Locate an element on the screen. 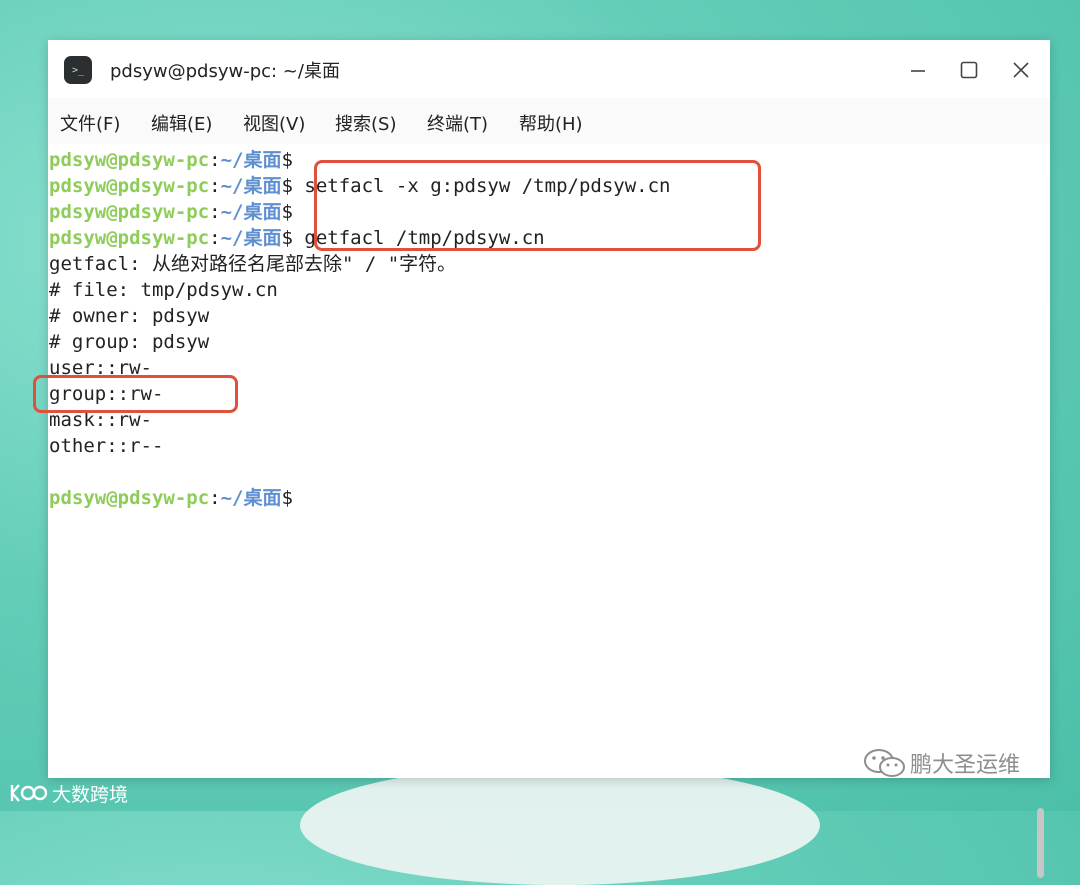  terminal-icon: >_ is located at coordinates (78, 70).